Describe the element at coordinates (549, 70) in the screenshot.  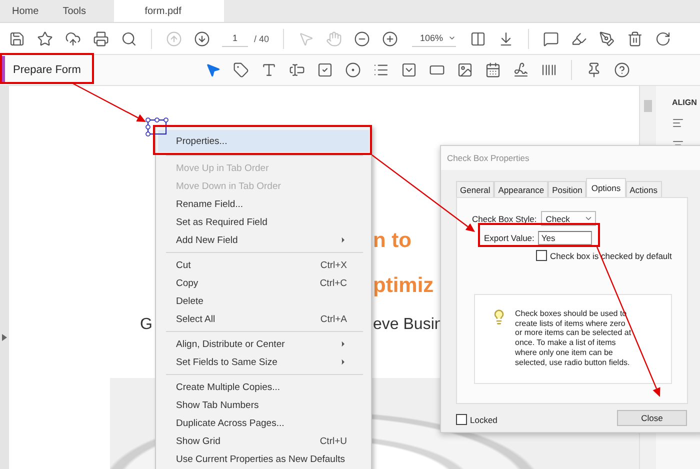
I see `barcode-icon` at that location.